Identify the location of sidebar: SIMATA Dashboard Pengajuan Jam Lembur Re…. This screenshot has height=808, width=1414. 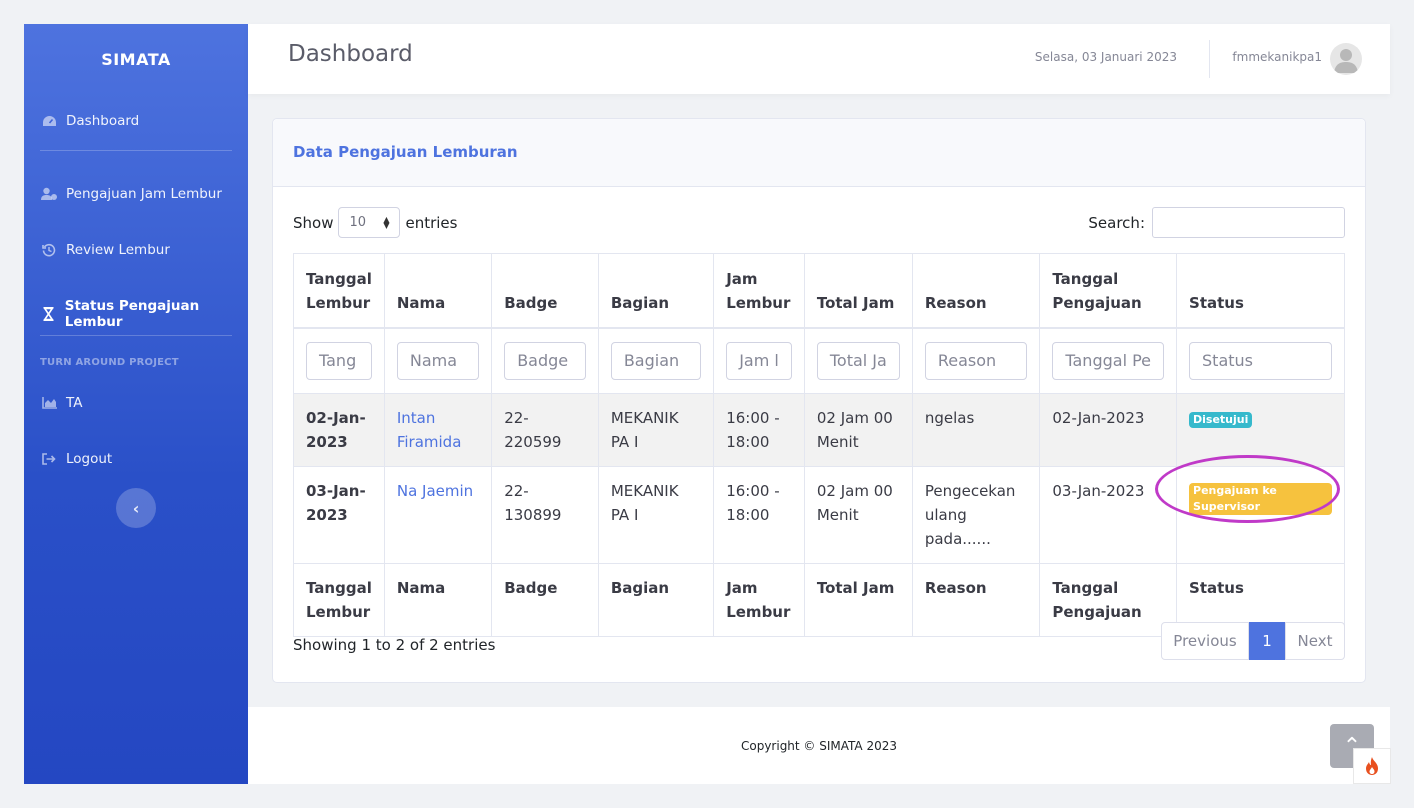
(136, 404).